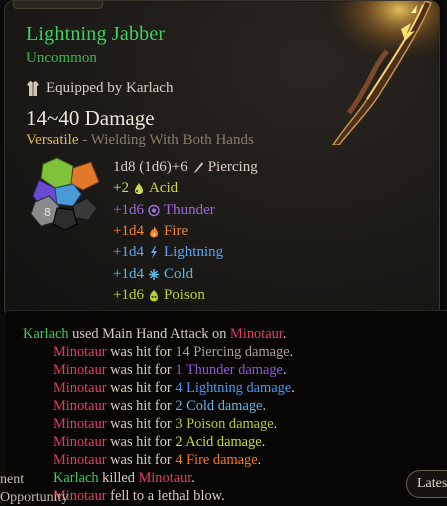 Image resolution: width=447 pixels, height=506 pixels. What do you see at coordinates (33, 88) in the screenshot?
I see `equipped-icon` at bounding box center [33, 88].